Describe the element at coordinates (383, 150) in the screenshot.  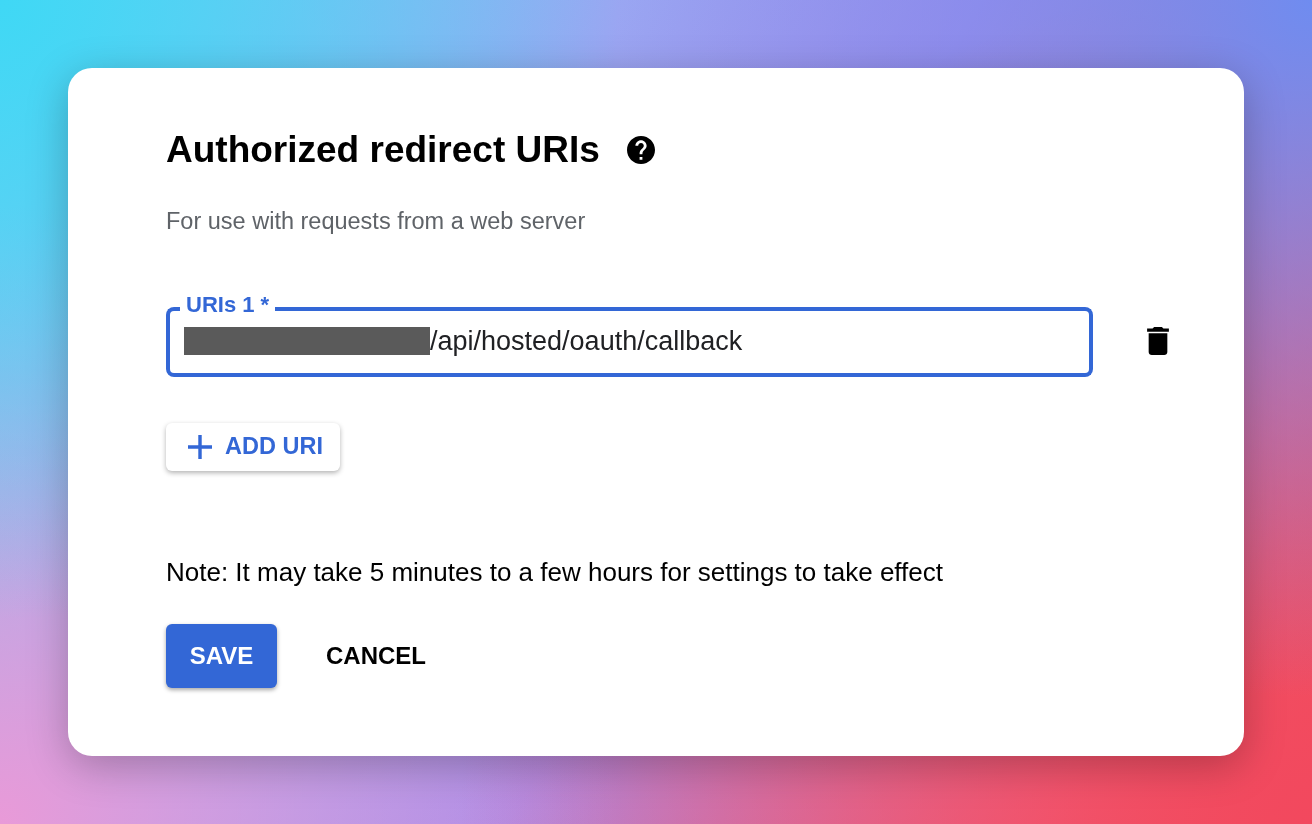
I see `dialog-title: Authorized redirect URIs` at that location.